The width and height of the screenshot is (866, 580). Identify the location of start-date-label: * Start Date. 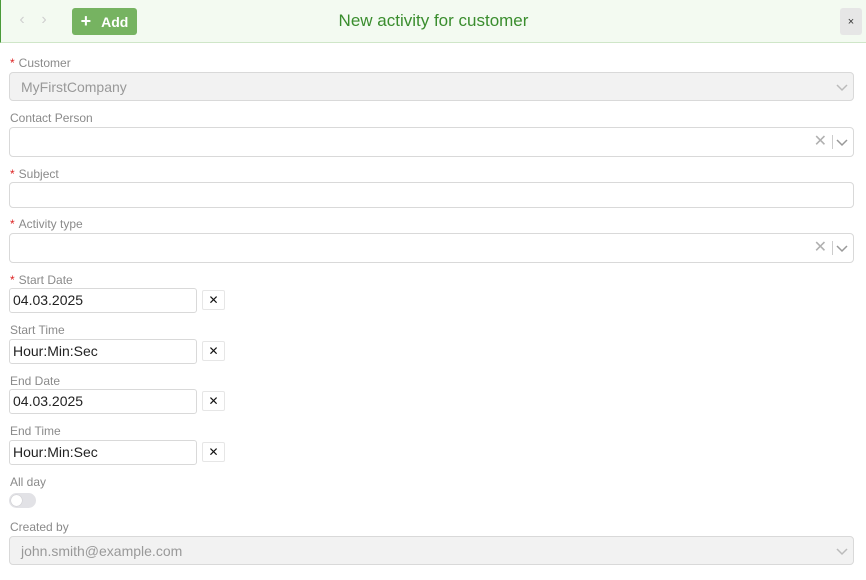
(41, 280).